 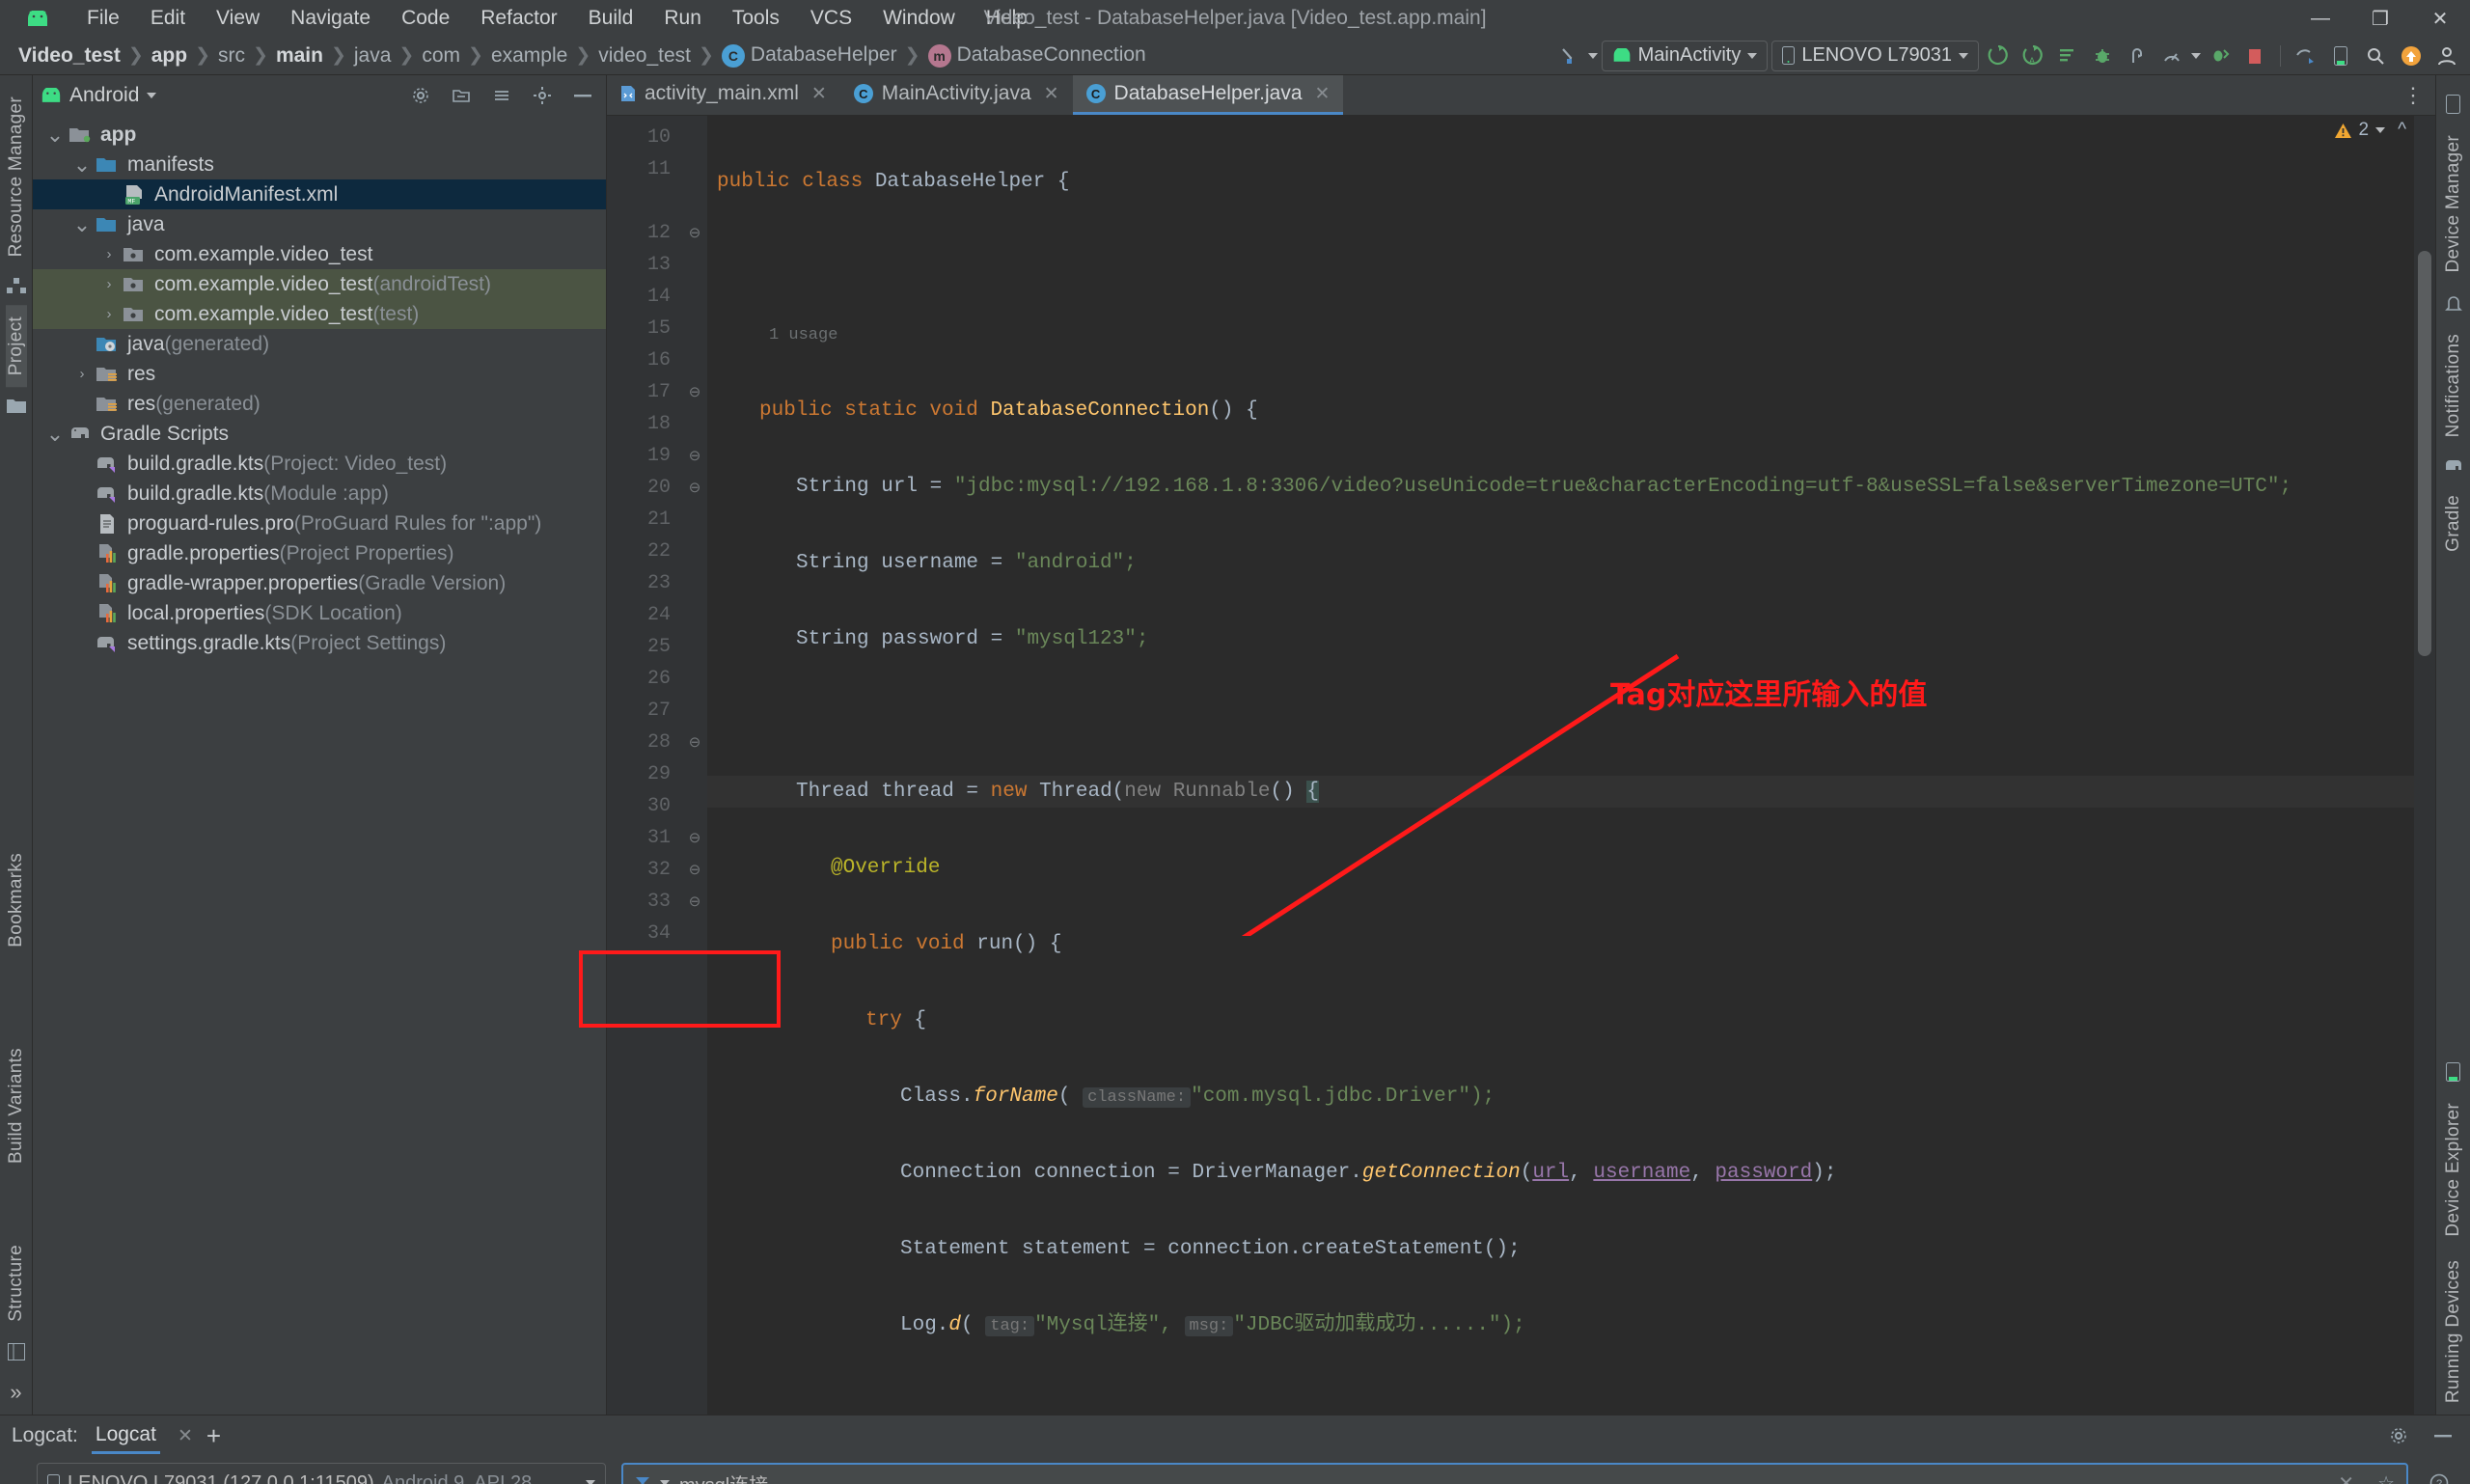 What do you see at coordinates (1592, 55) in the screenshot?
I see `make-dropdown-icon` at bounding box center [1592, 55].